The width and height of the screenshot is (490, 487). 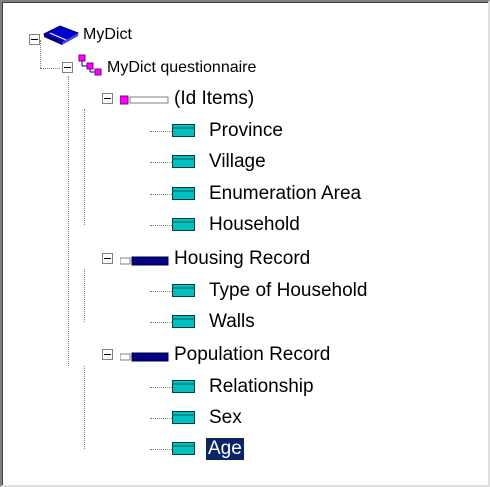 What do you see at coordinates (254, 225) in the screenshot?
I see `item-household: Household` at bounding box center [254, 225].